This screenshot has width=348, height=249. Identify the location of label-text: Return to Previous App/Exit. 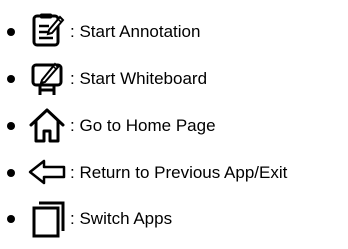
(183, 172).